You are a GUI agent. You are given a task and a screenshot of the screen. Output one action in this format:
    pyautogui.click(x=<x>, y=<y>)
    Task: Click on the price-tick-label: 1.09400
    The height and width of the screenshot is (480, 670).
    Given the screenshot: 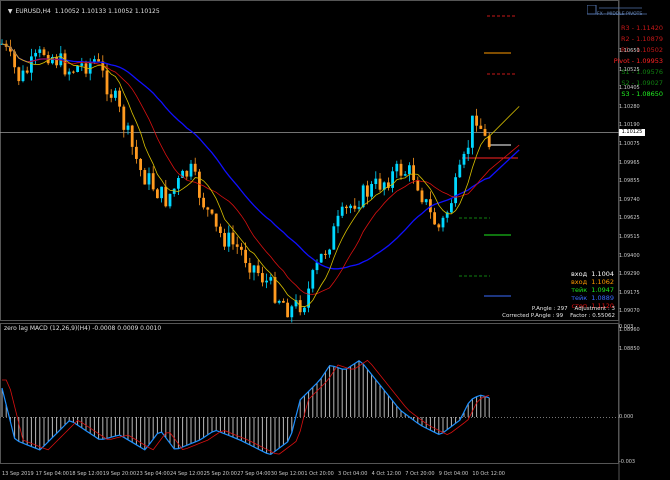 What is the action you would take?
    pyautogui.click(x=629, y=255)
    